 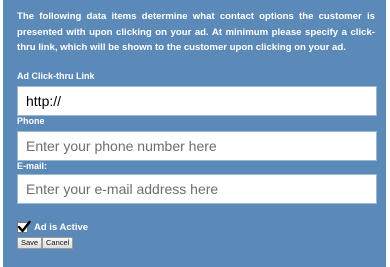 I want to click on cancel-button: Cancel, so click(x=58, y=243).